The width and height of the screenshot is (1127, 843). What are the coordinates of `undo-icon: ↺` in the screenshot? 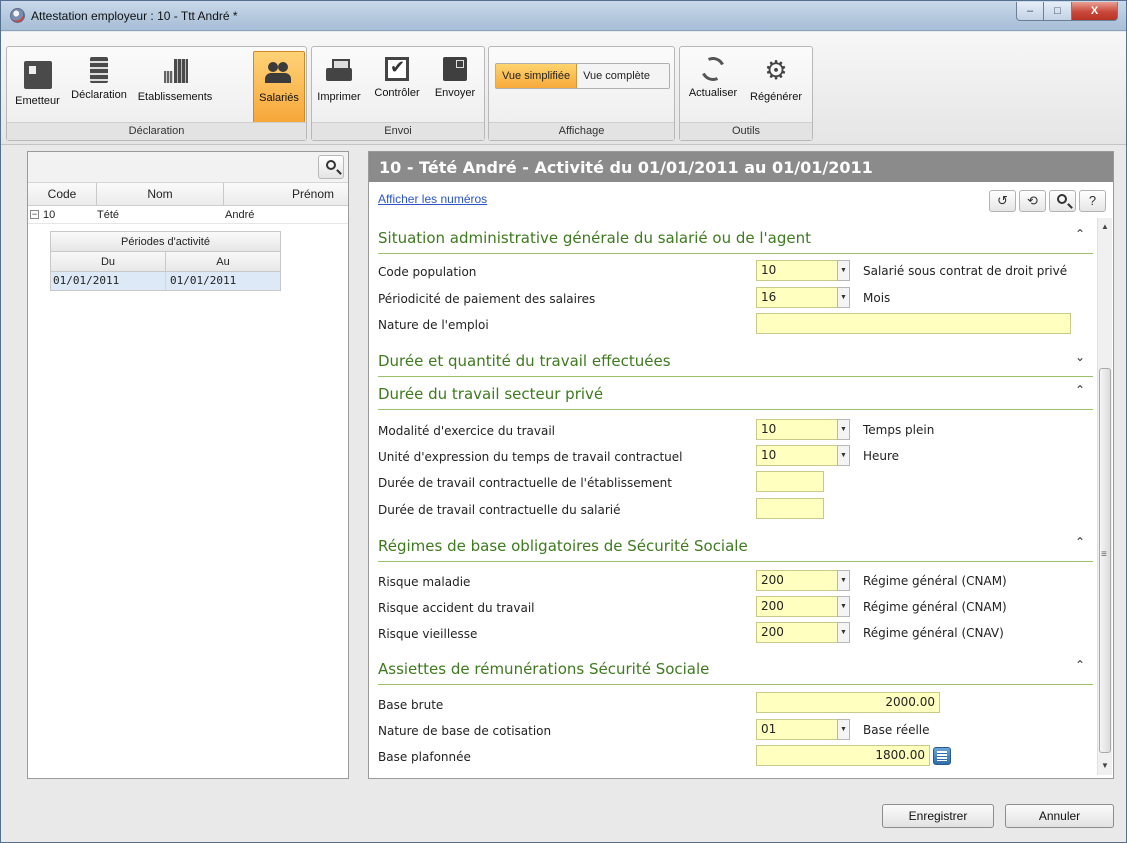 It's located at (1002, 200).